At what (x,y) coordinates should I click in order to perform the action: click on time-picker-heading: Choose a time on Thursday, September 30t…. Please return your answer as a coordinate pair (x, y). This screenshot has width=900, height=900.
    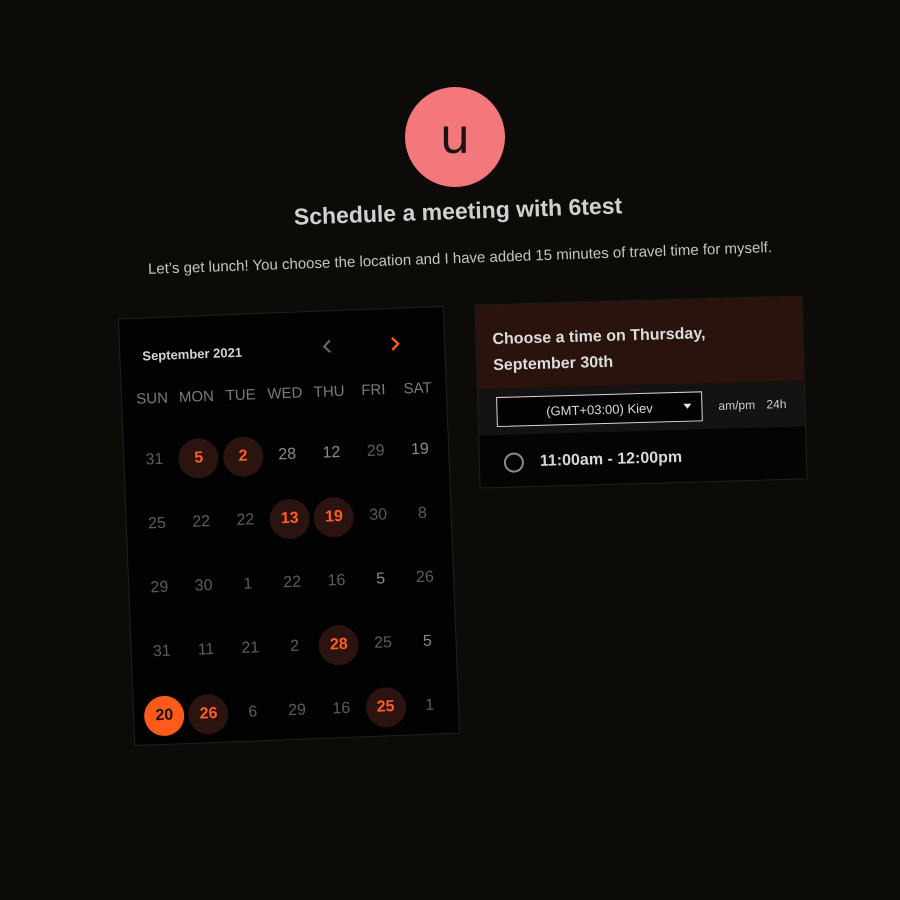
    Looking at the image, I should click on (599, 350).